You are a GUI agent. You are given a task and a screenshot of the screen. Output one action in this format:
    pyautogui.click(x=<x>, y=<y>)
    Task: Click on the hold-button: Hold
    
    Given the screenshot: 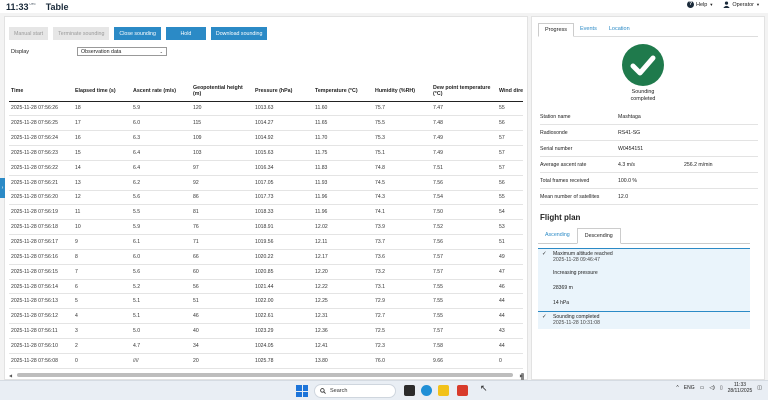 What is the action you would take?
    pyautogui.click(x=185, y=33)
    